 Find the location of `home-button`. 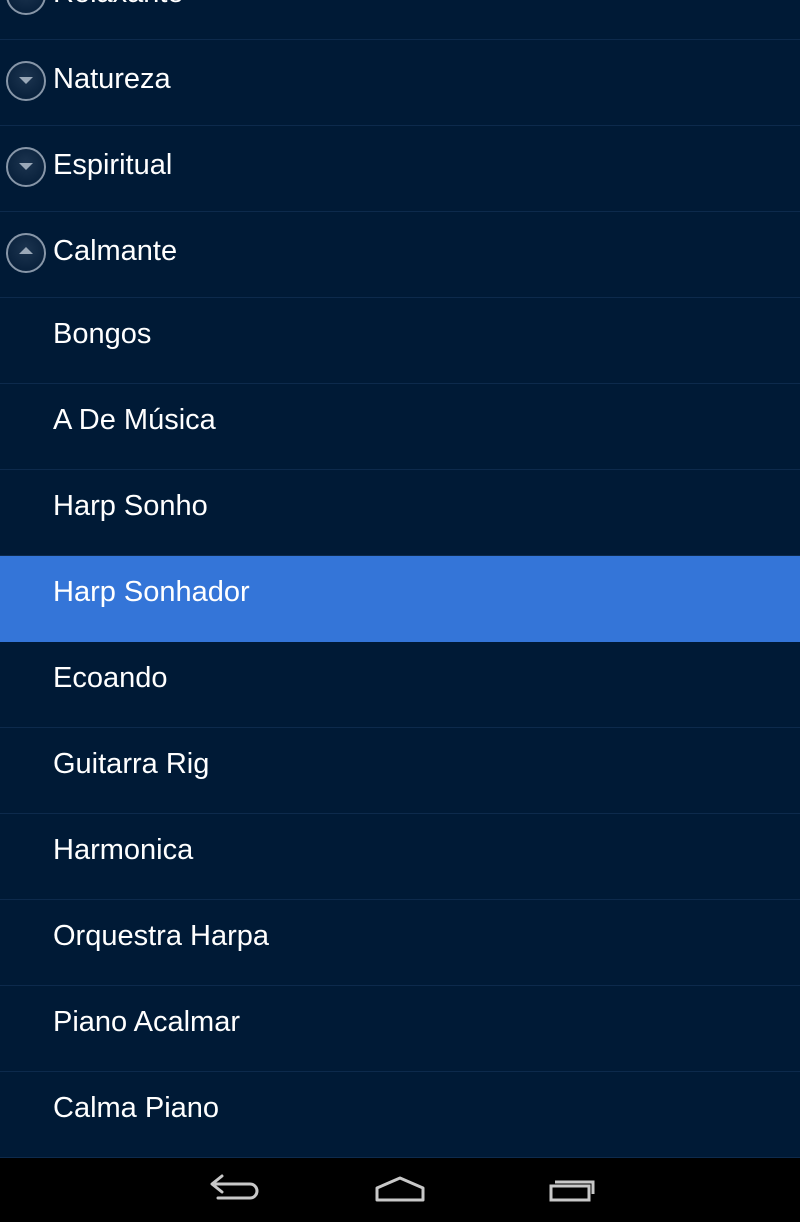

home-button is located at coordinates (400, 1190).